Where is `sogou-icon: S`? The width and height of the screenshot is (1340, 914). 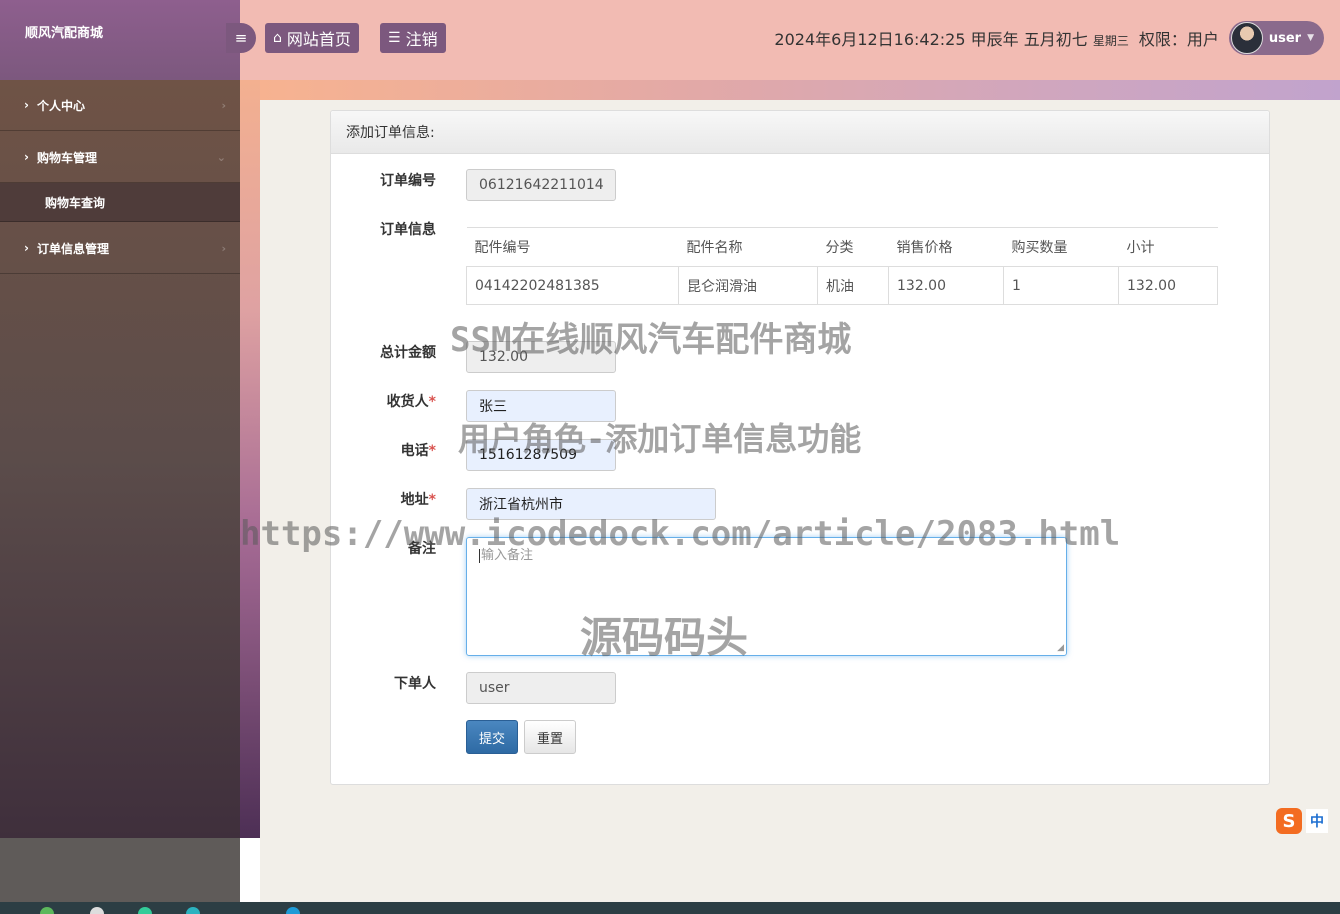
sogou-icon: S is located at coordinates (1289, 821).